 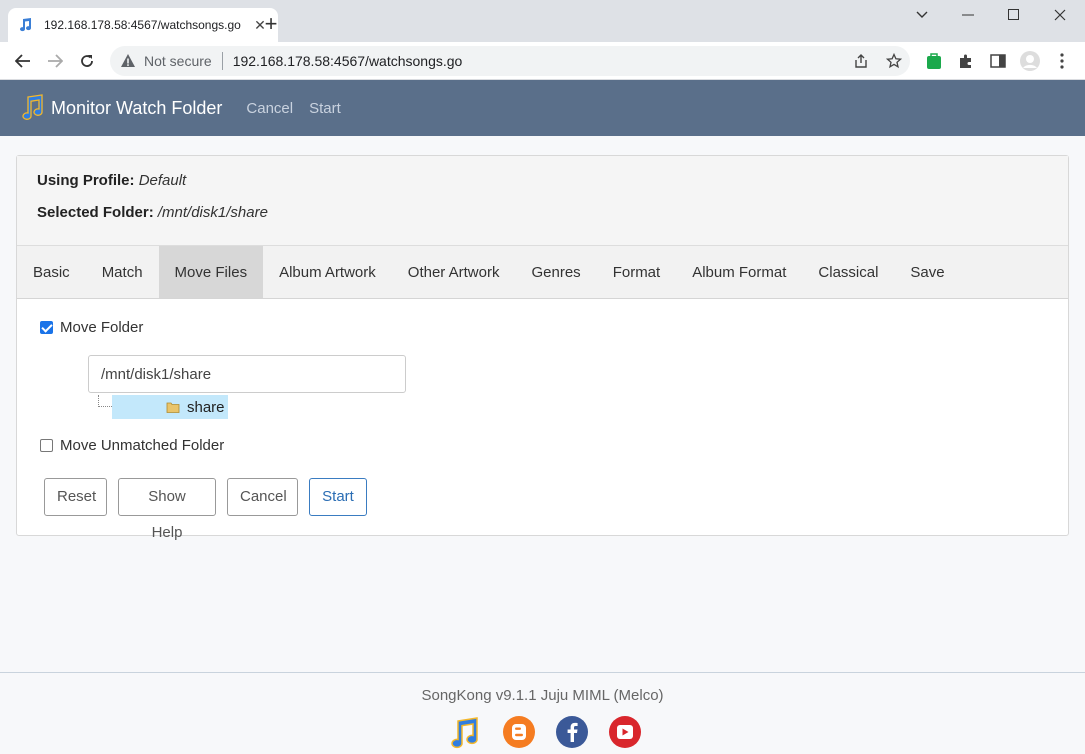 I want to click on tab-search-chevron-icon, so click(x=922, y=15).